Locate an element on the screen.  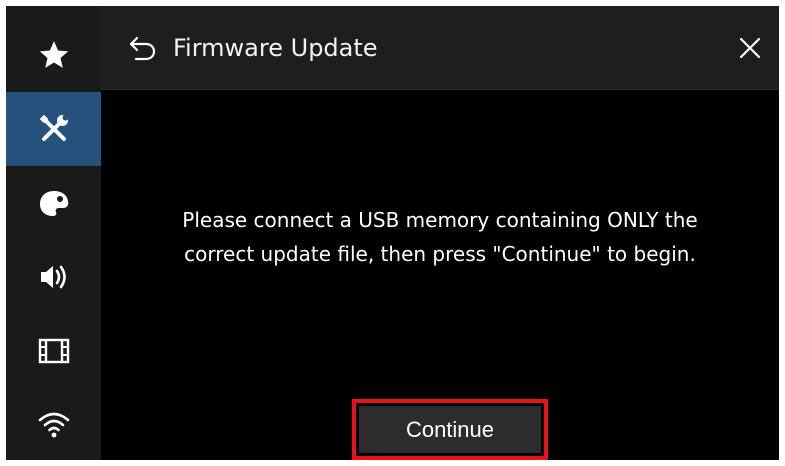
close-icon is located at coordinates (750, 48).